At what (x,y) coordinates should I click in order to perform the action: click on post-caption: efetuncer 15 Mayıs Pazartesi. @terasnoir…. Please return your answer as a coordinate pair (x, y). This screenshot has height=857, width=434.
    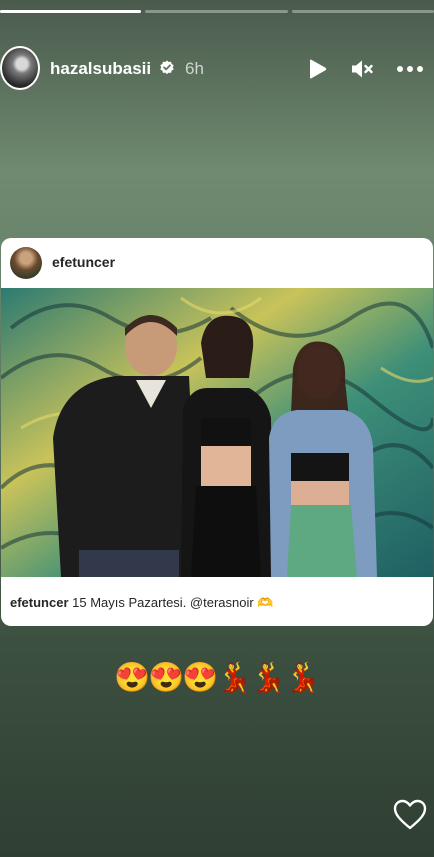
    Looking at the image, I should click on (141, 603).